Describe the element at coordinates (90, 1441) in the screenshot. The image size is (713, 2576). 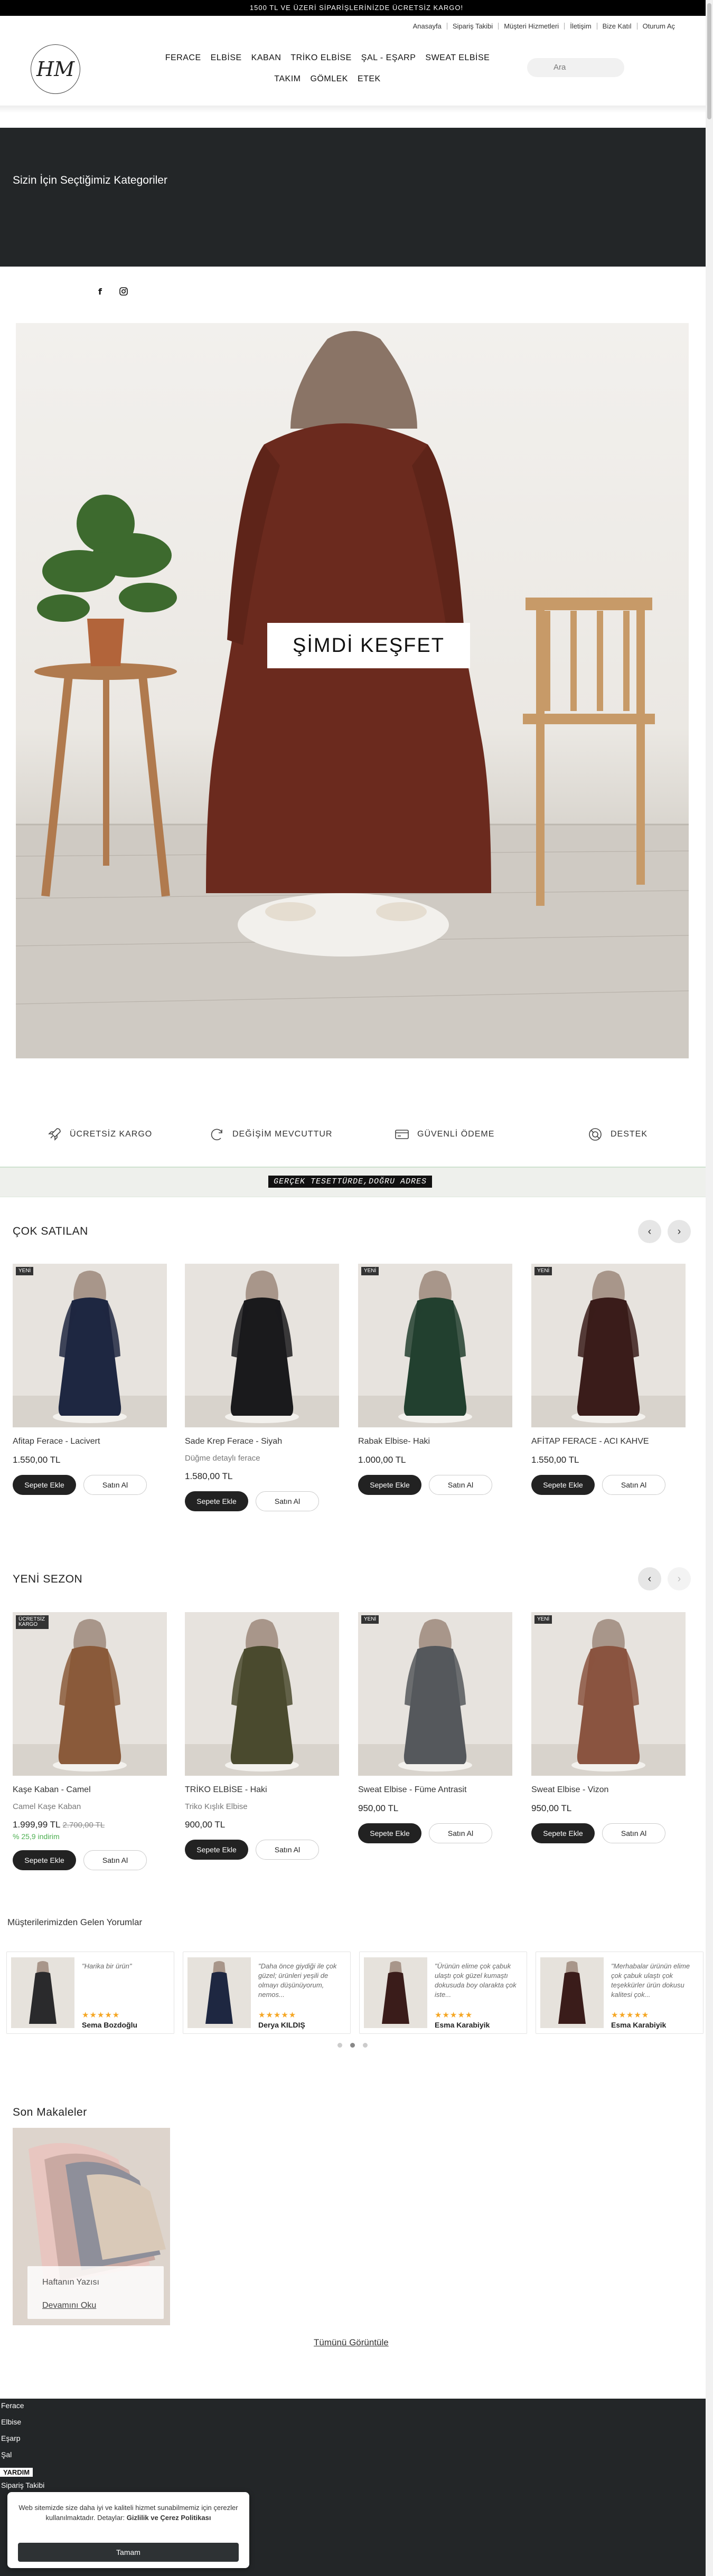
I see `product-name: Afitap Ferace - Lacivert` at that location.